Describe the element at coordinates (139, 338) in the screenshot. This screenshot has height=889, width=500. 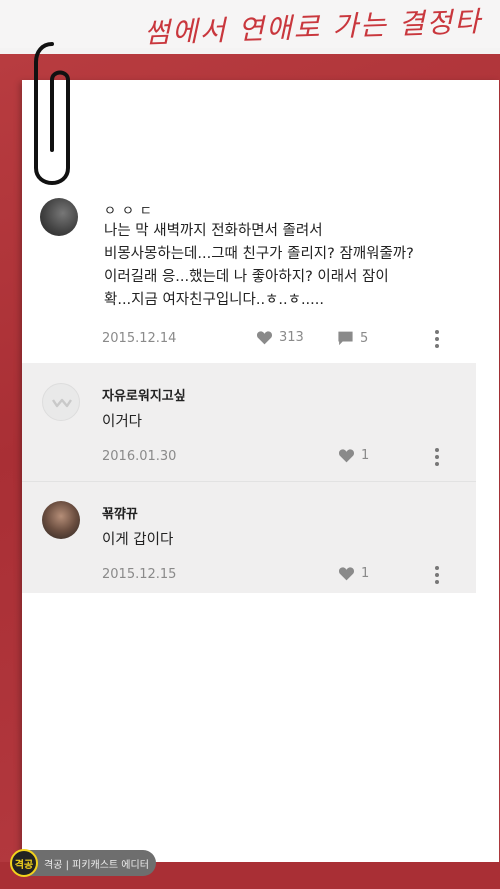
I see `post-date: 2015.12.14` at that location.